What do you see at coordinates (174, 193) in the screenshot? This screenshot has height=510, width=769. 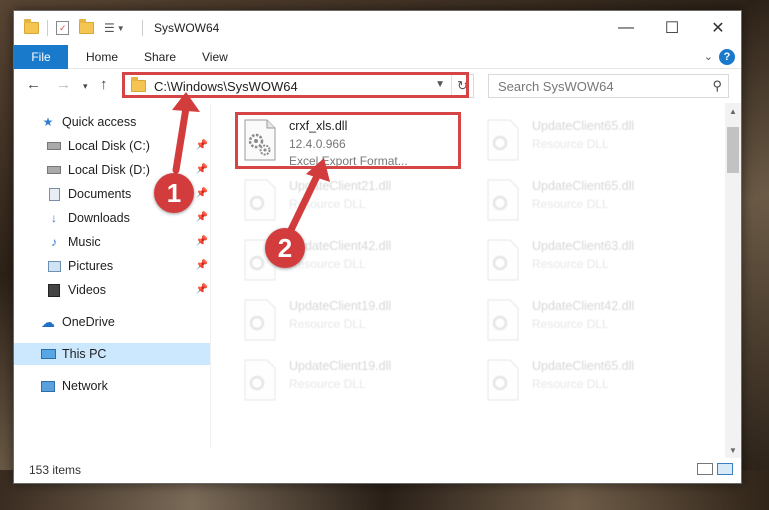 I see `callout-badge-1: 1` at bounding box center [174, 193].